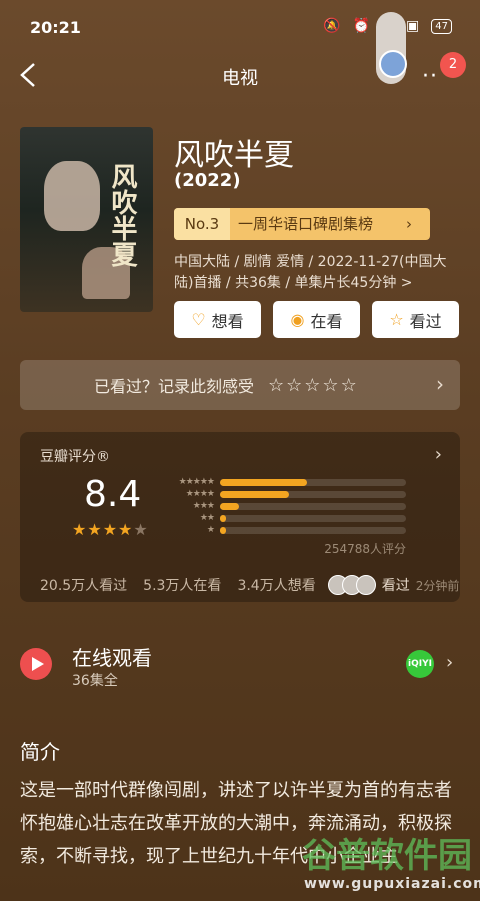 This screenshot has width=480, height=901. Describe the element at coordinates (113, 494) in the screenshot. I see `rating-score: 8.4` at that location.